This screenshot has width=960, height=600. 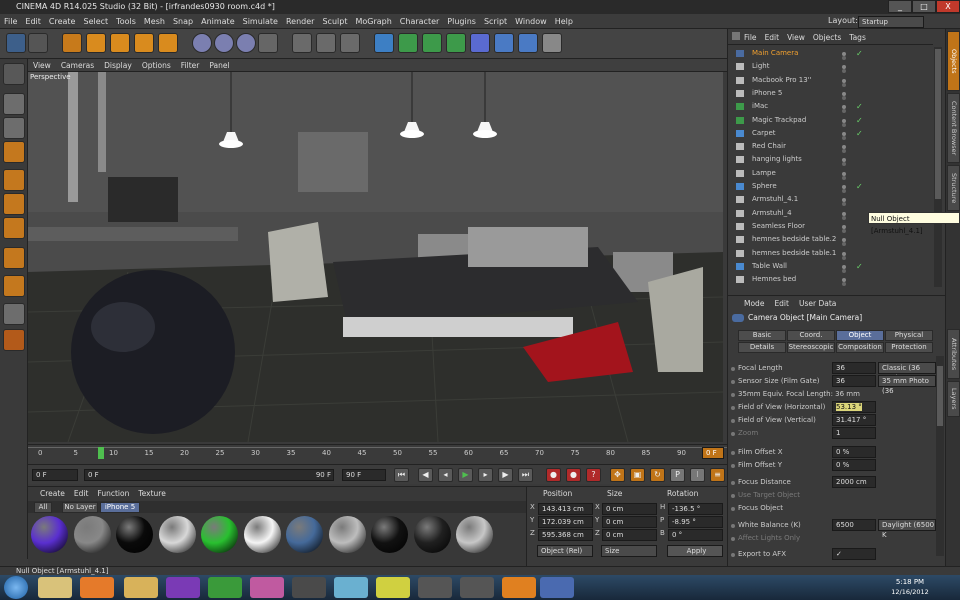 What do you see at coordinates (796, 37) in the screenshot?
I see `object-menu-view: View` at bounding box center [796, 37].